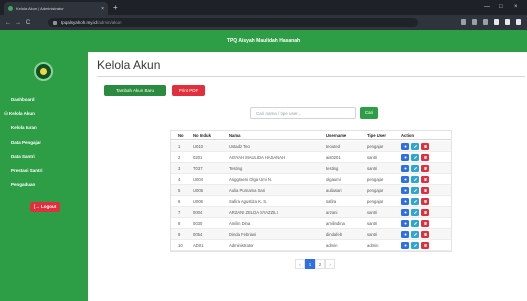  Describe the element at coordinates (56, 8) in the screenshot. I see `browser-tab: Kelola Akun | Administrator ×` at that location.